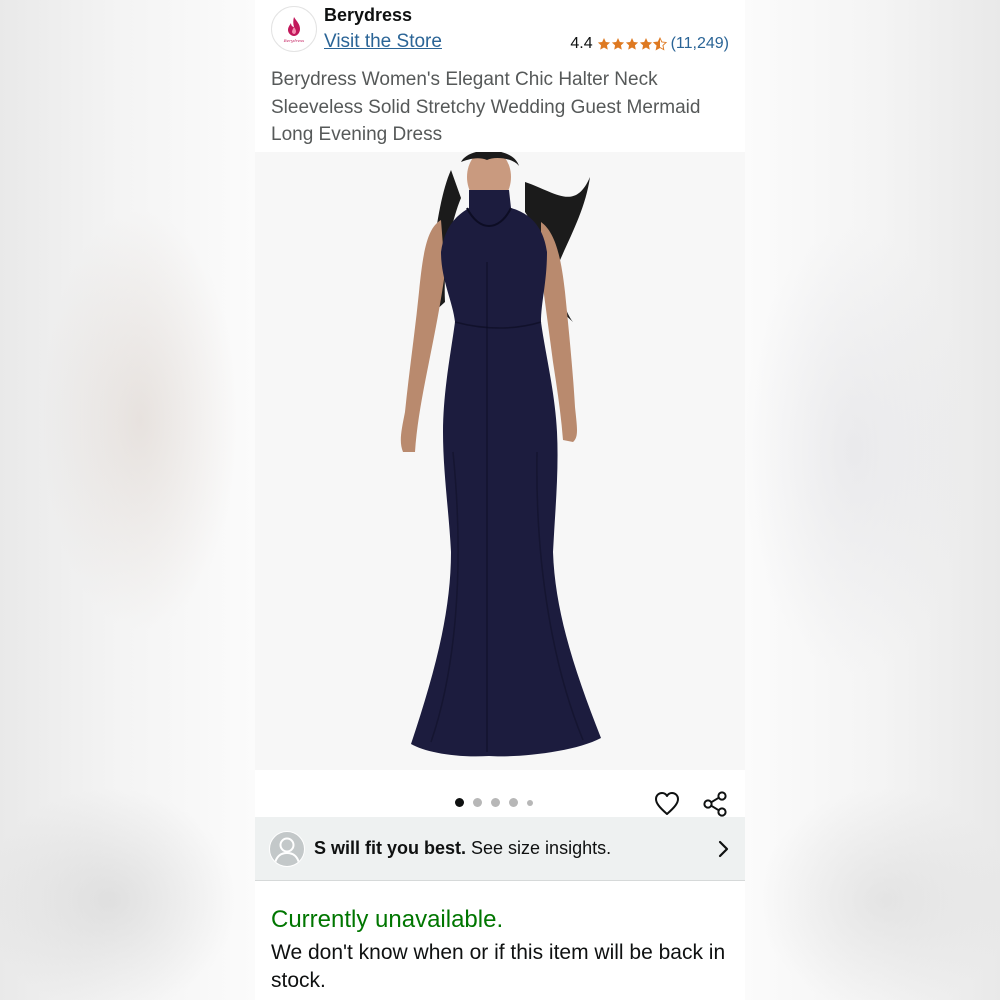  I want to click on size-fit-banner: S will fit you best. See size insights., so click(500, 849).